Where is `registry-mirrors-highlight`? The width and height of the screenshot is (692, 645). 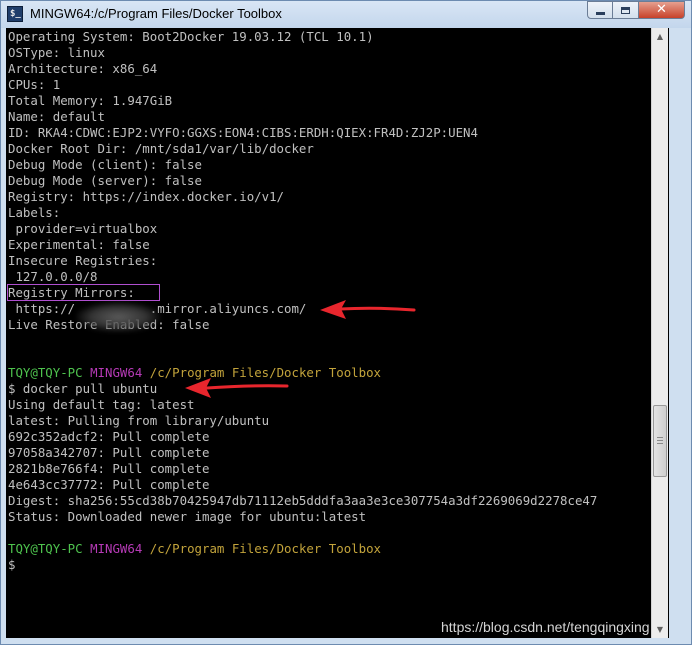
registry-mirrors-highlight is located at coordinates (83, 292).